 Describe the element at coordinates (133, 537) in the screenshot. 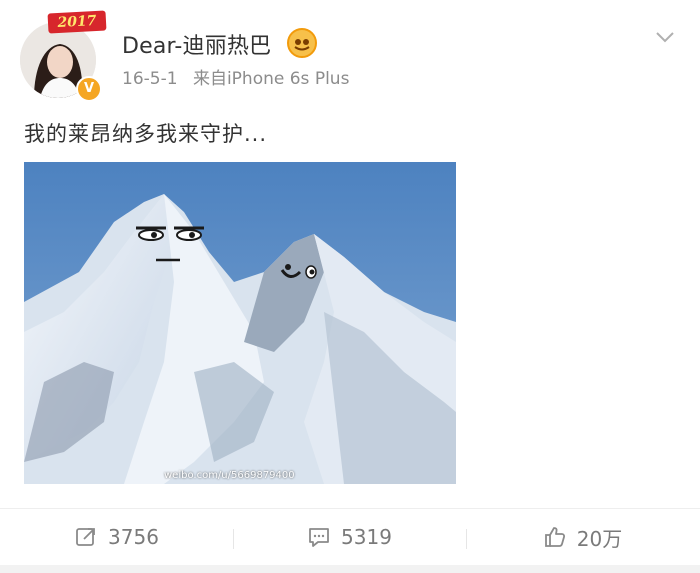

I see `repost-count: 3756` at that location.